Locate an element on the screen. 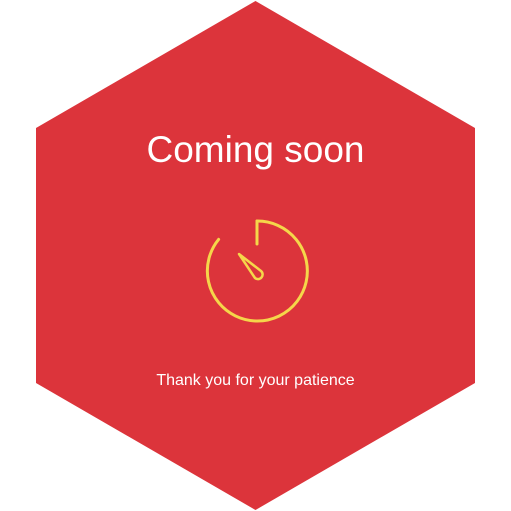 The width and height of the screenshot is (511, 511). stopwatch-needle is located at coordinates (250, 266).